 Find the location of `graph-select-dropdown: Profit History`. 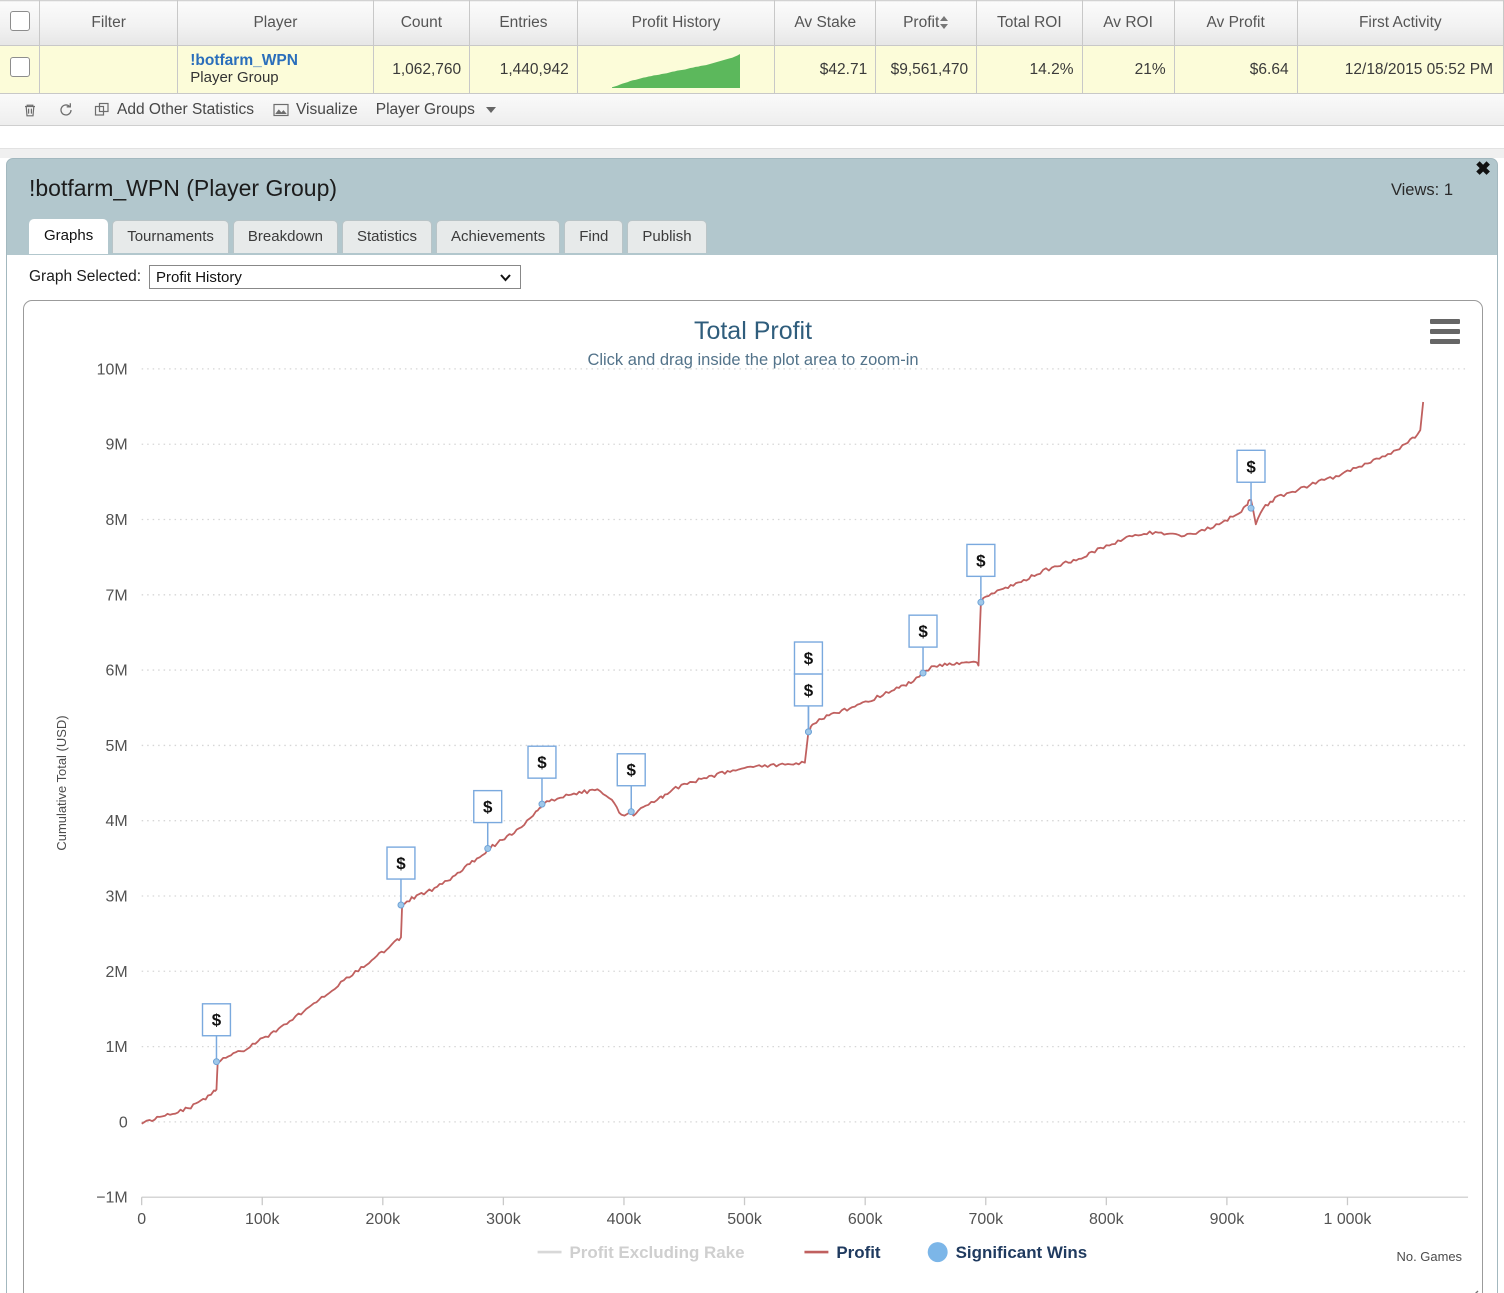

graph-select-dropdown: Profit History is located at coordinates (335, 277).